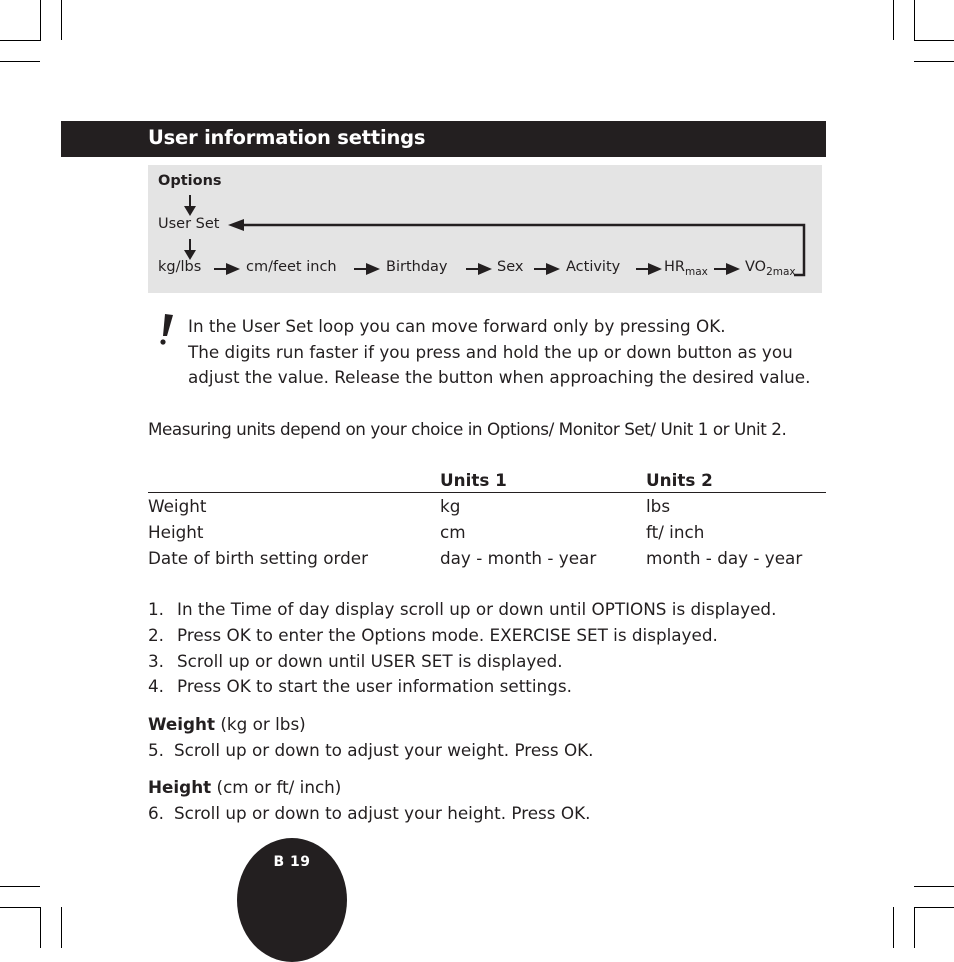  I want to click on step-number: 4., so click(156, 686).